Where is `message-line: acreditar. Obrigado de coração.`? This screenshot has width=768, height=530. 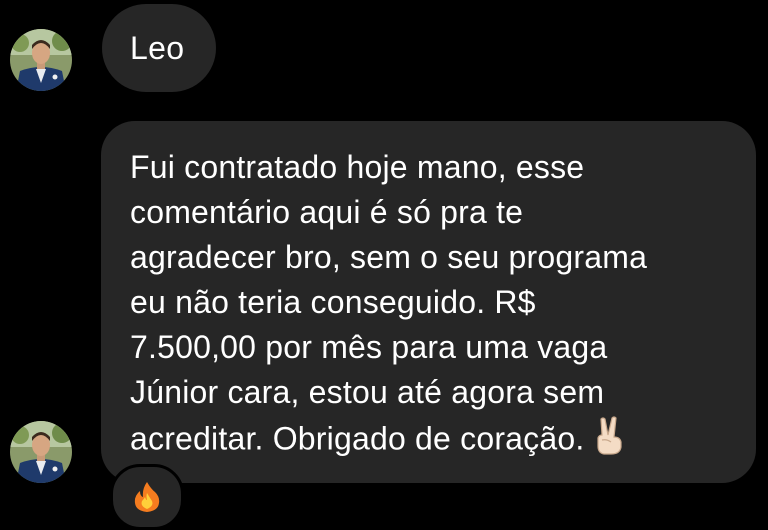
message-line: acreditar. Obrigado de coração. is located at coordinates (357, 438).